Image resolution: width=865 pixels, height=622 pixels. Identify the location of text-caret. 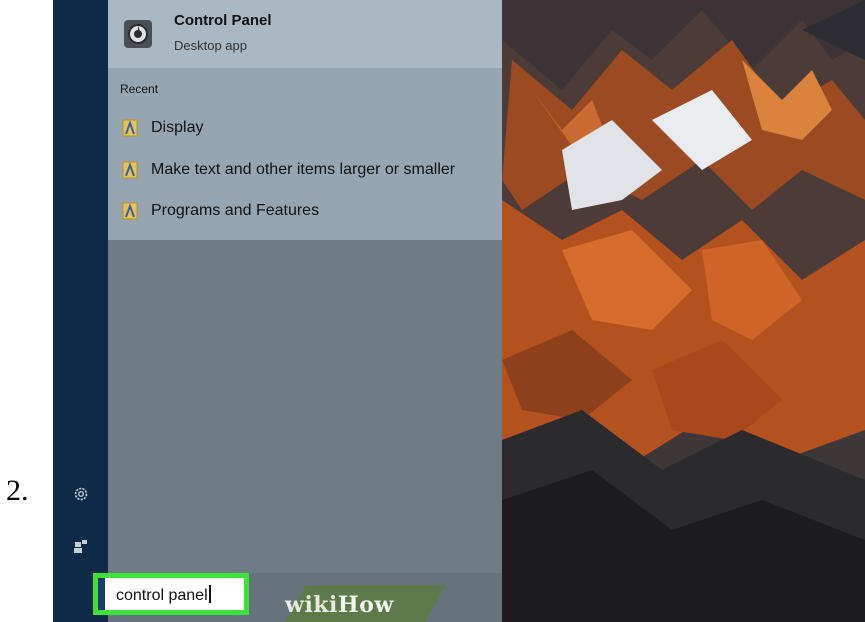
(209, 594).